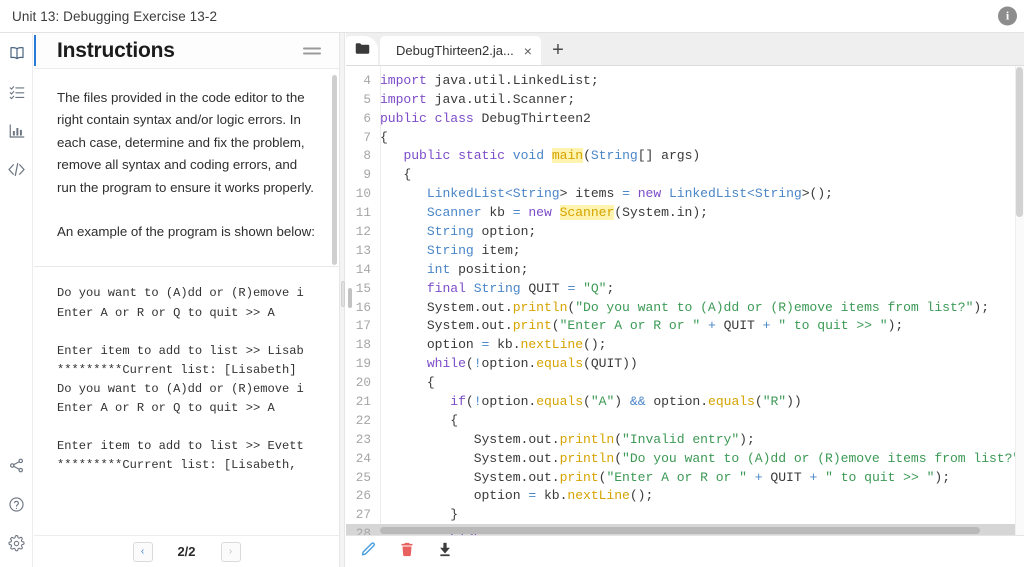  Describe the element at coordinates (1019, 142) in the screenshot. I see `code-vertical-scrollbar-thumb` at that location.